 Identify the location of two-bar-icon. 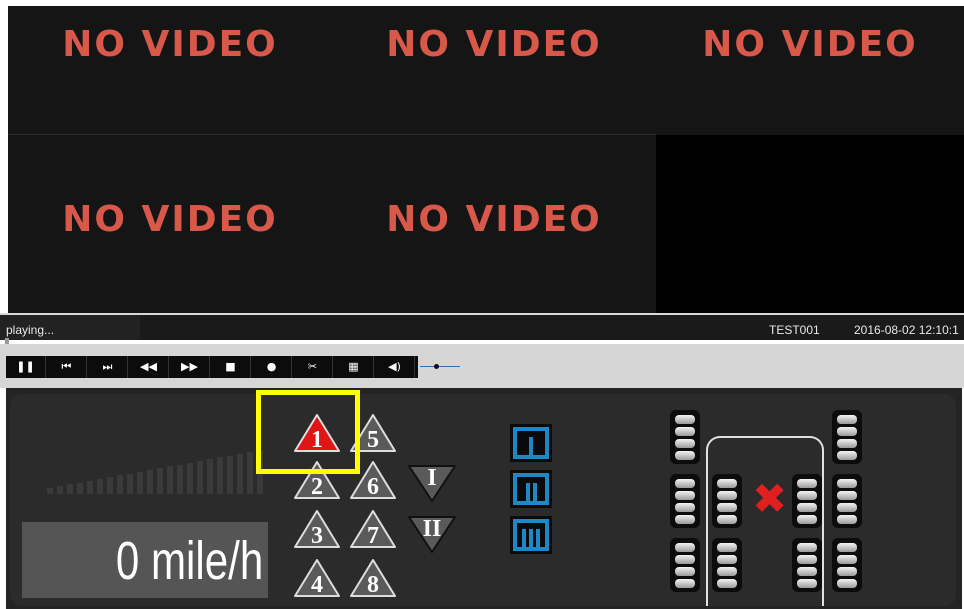
(531, 492).